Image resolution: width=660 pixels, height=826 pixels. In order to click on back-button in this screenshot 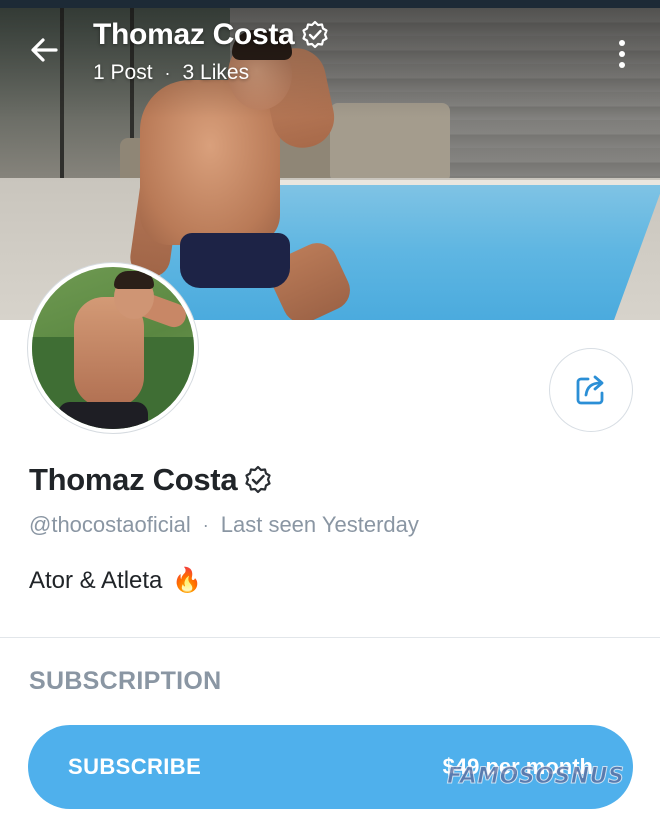, I will do `click(44, 50)`.